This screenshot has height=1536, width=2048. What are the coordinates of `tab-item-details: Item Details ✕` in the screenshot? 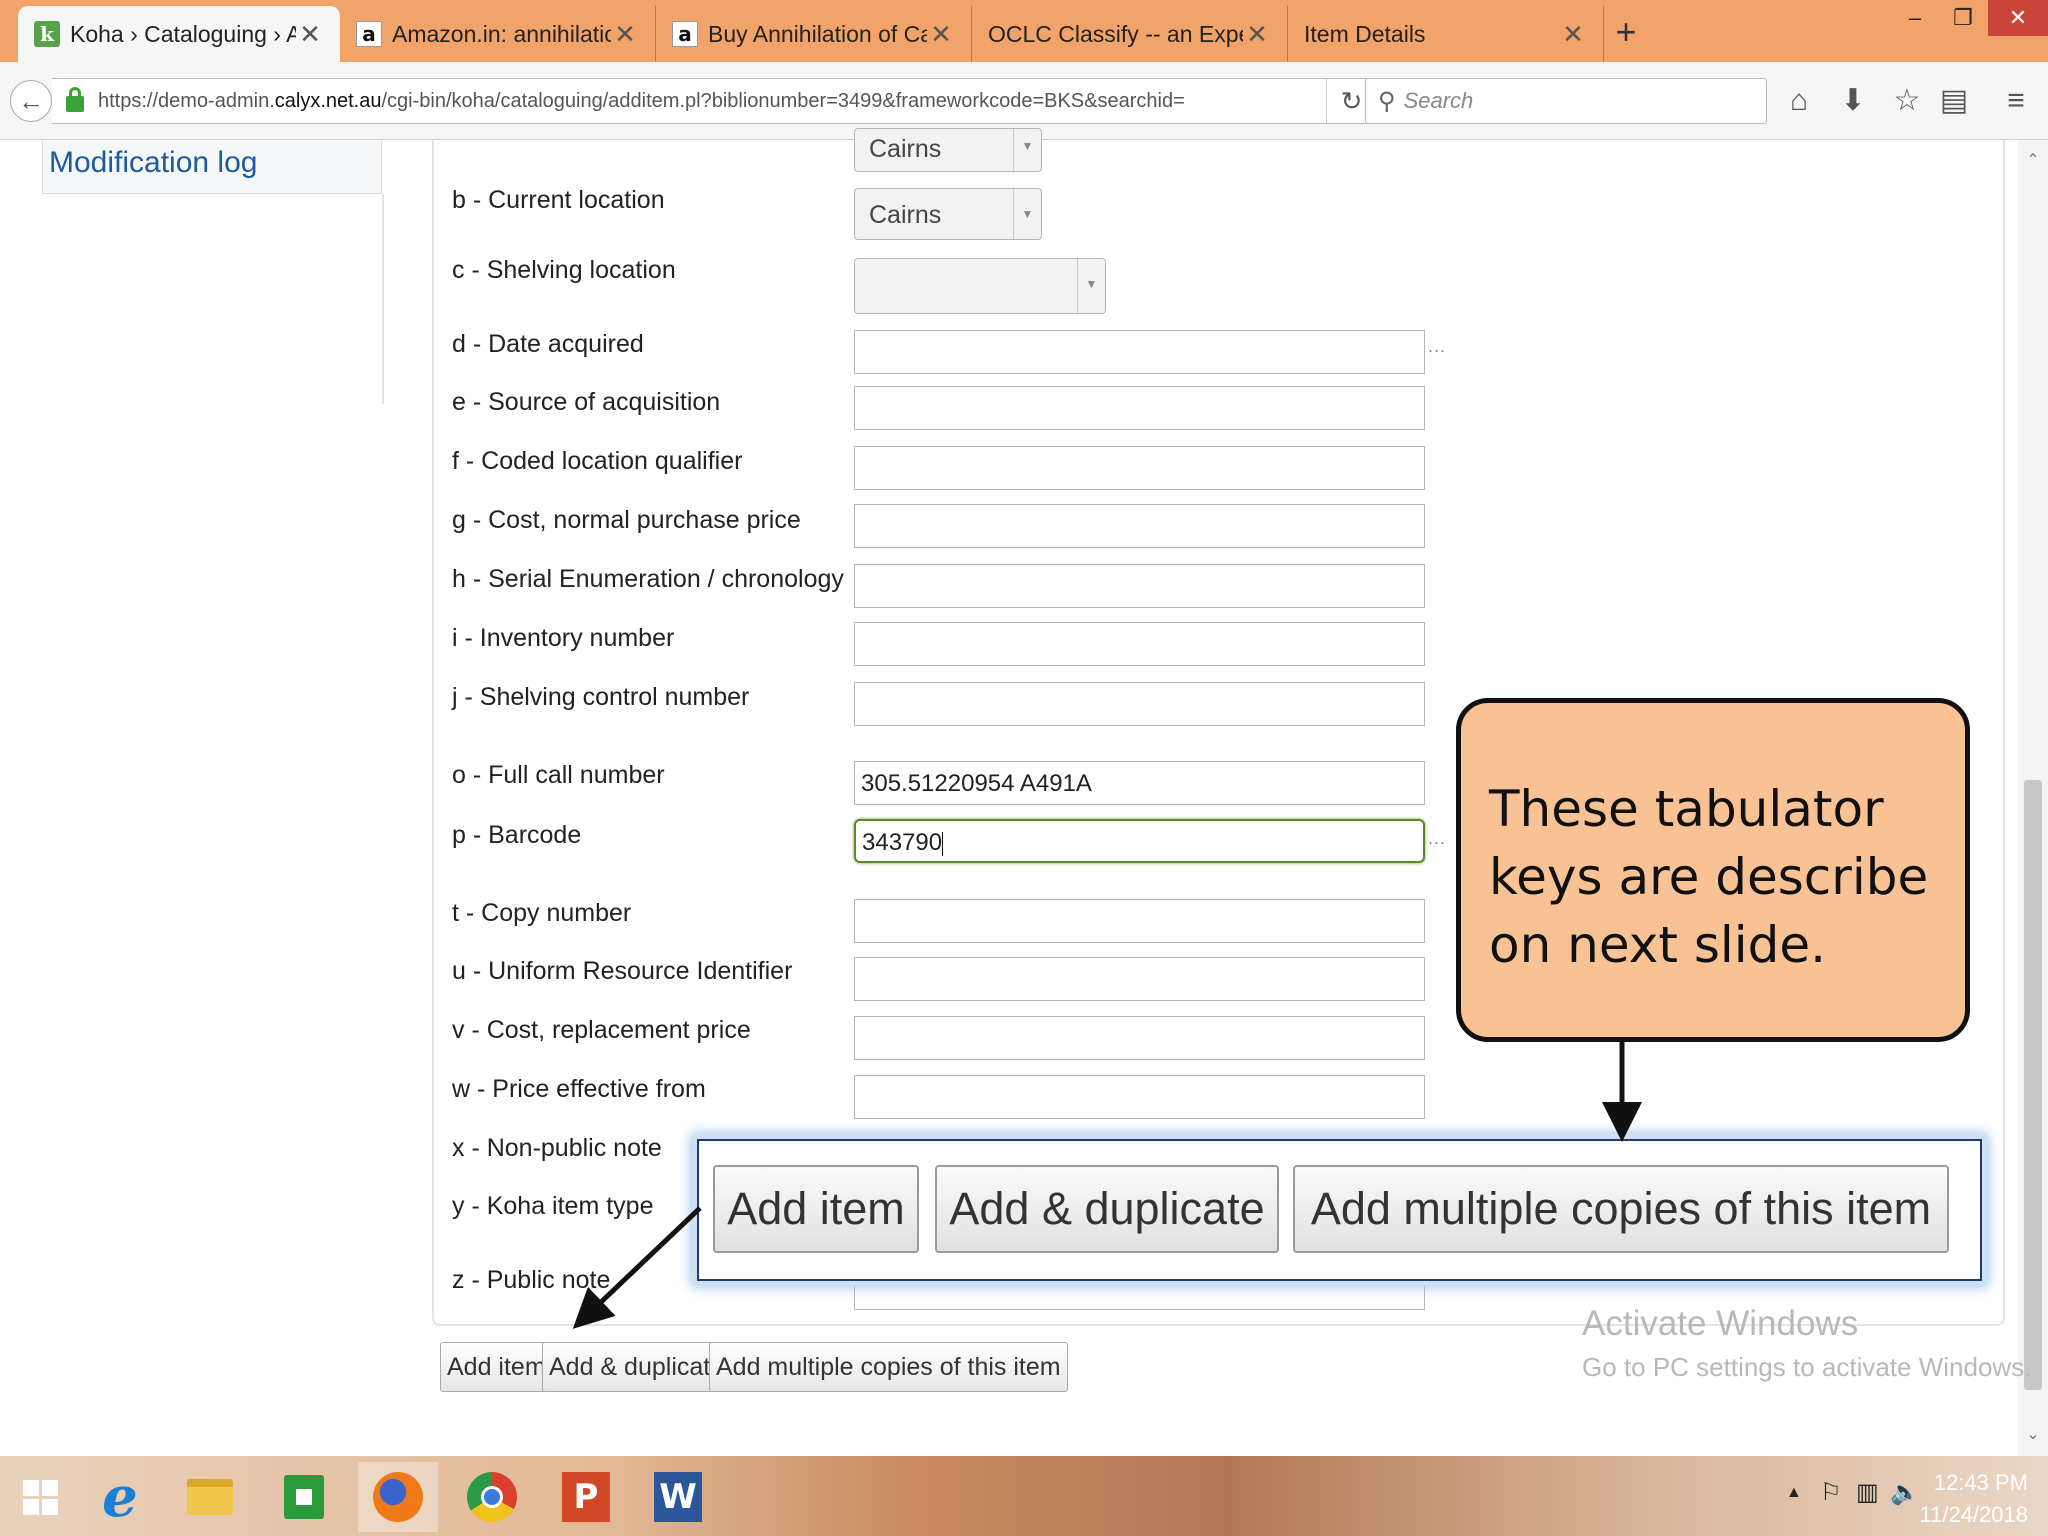 It's located at (1446, 34).